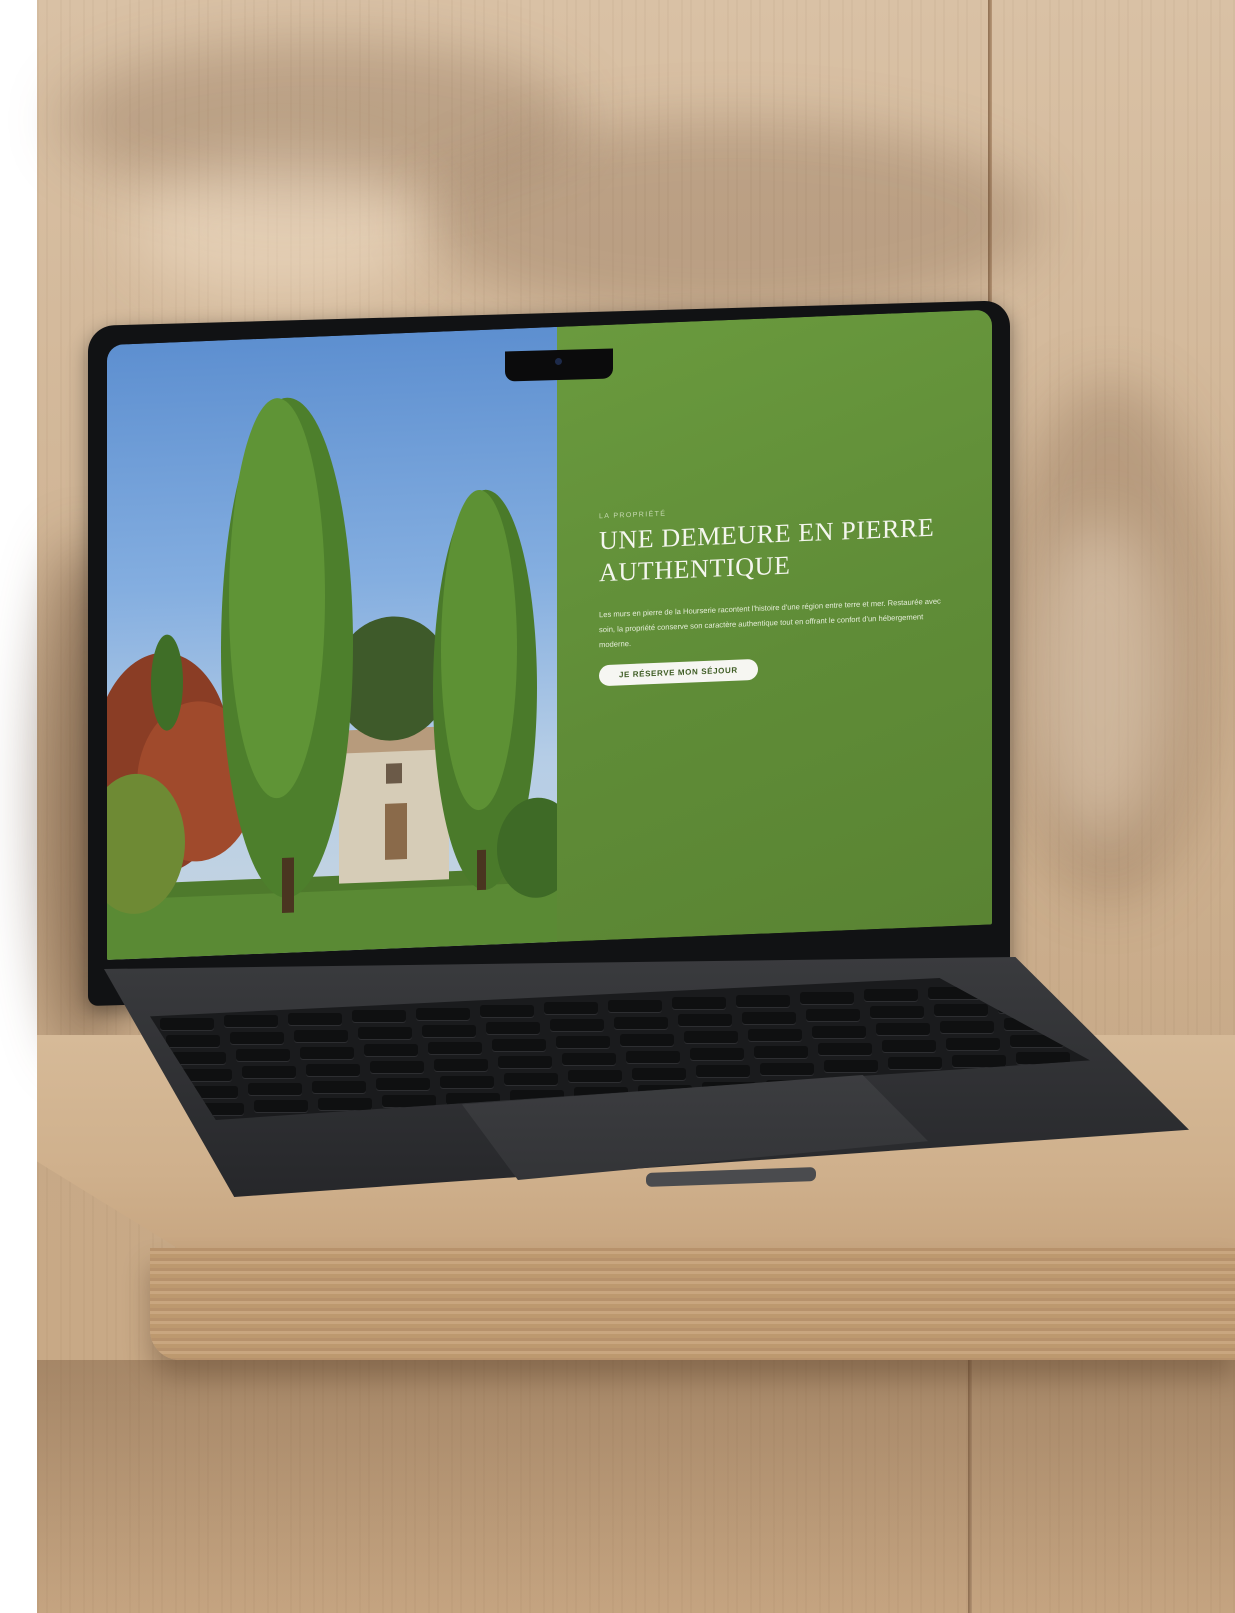 The image size is (1235, 1613). What do you see at coordinates (332, 678) in the screenshot?
I see `house-and-trees-image` at bounding box center [332, 678].